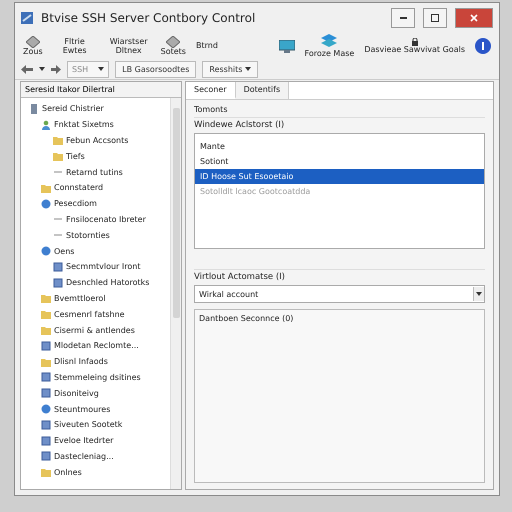 The width and height of the screenshot is (512, 512). Describe the element at coordinates (95, 204) in the screenshot. I see `tree-item: Pesecdiom` at that location.